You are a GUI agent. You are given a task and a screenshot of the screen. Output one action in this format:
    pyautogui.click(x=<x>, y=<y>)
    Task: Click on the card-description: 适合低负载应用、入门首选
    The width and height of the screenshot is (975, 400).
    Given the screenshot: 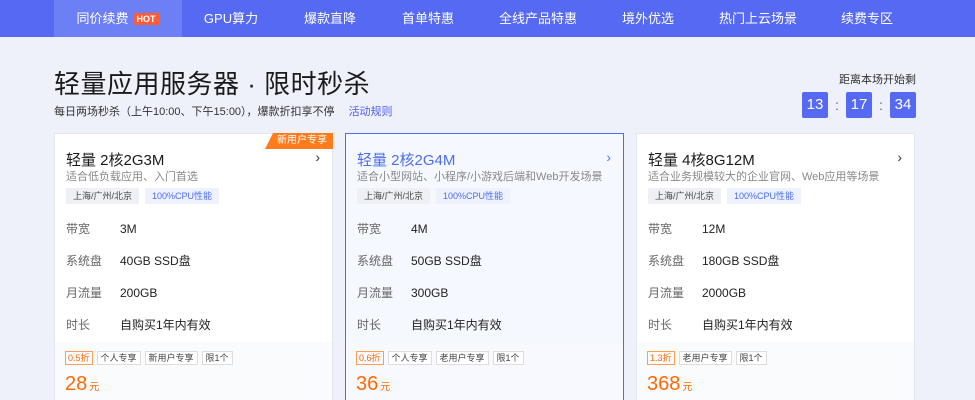 What is the action you would take?
    pyautogui.click(x=132, y=177)
    